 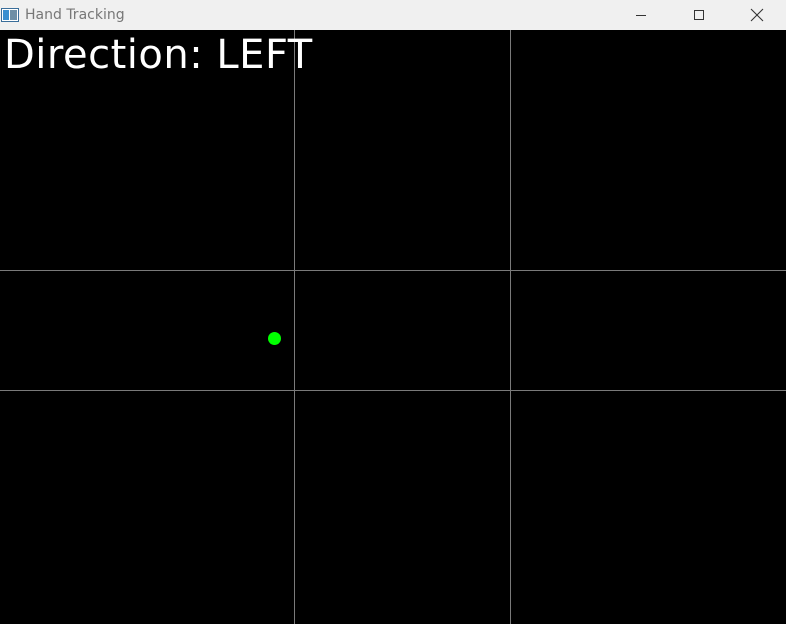 I want to click on grid-line-vertical-right, so click(x=510, y=327).